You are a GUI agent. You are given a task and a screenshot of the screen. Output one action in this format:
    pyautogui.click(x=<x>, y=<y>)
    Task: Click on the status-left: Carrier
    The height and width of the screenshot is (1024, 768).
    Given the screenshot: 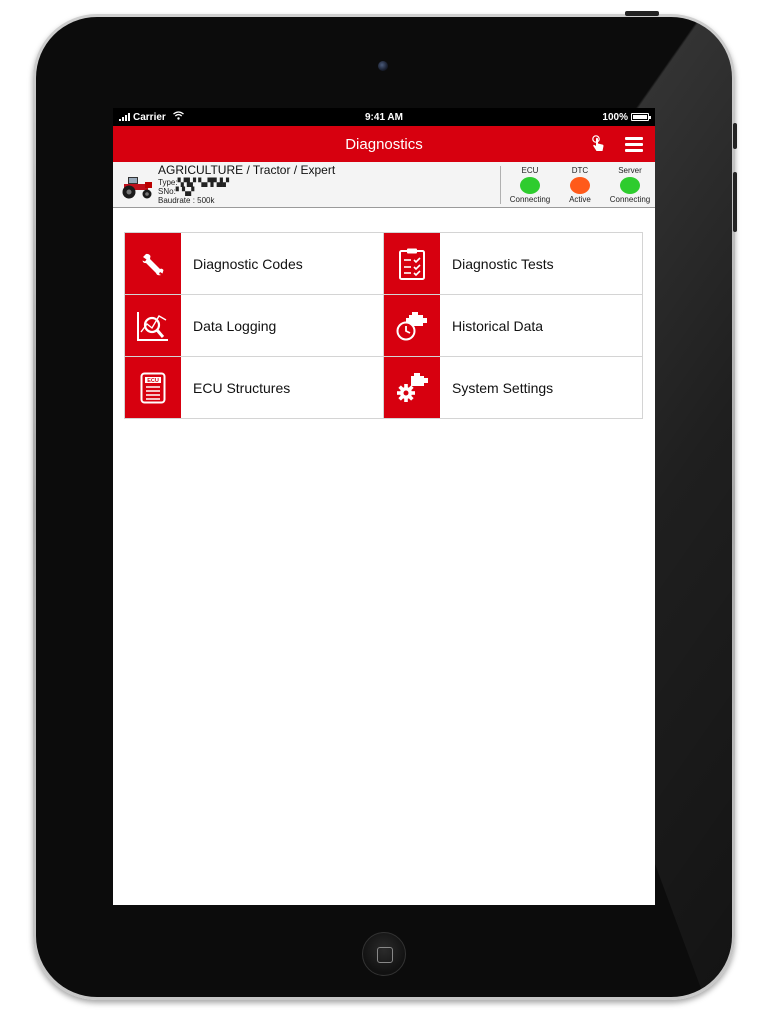 What is the action you would take?
    pyautogui.click(x=151, y=117)
    